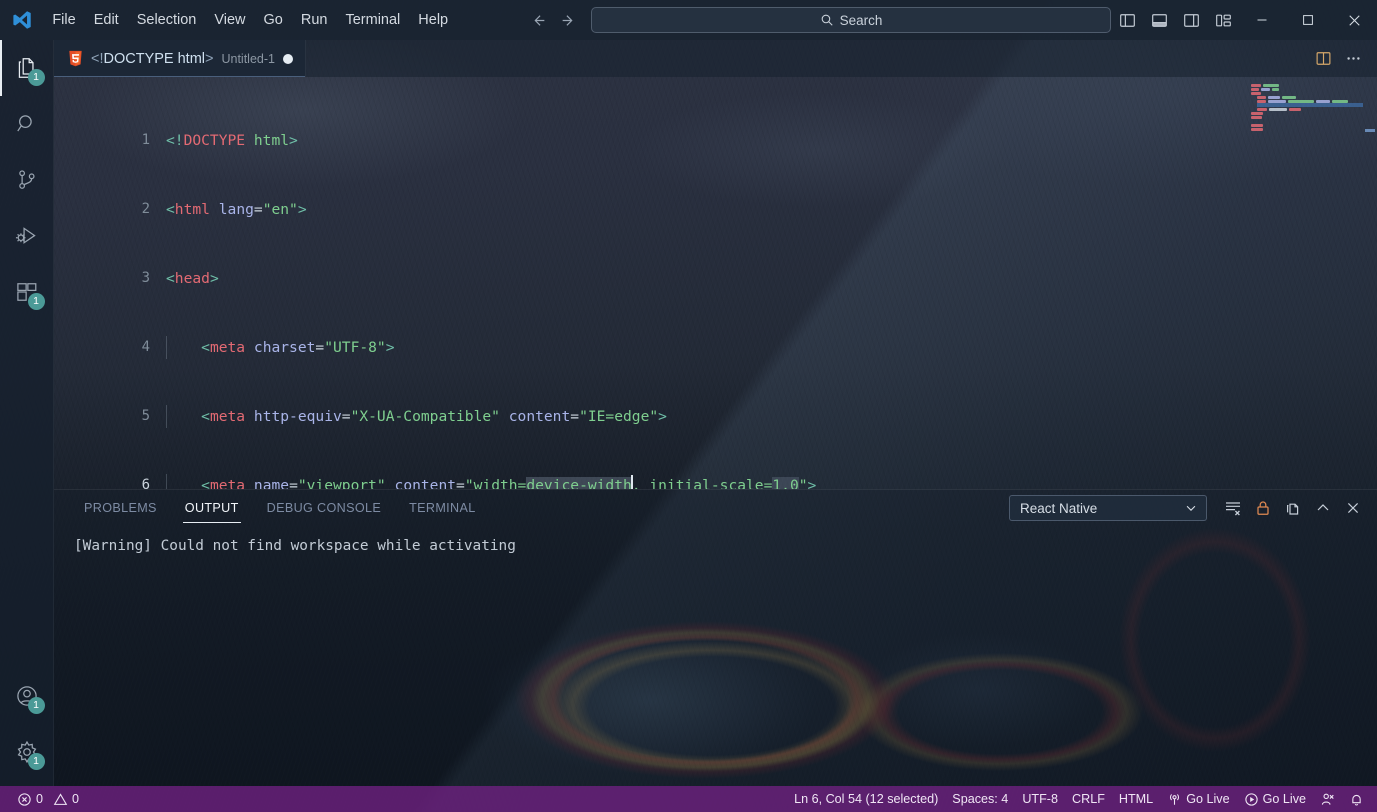 The image size is (1377, 812). Describe the element at coordinates (1353, 508) in the screenshot. I see `close-icon` at that location.